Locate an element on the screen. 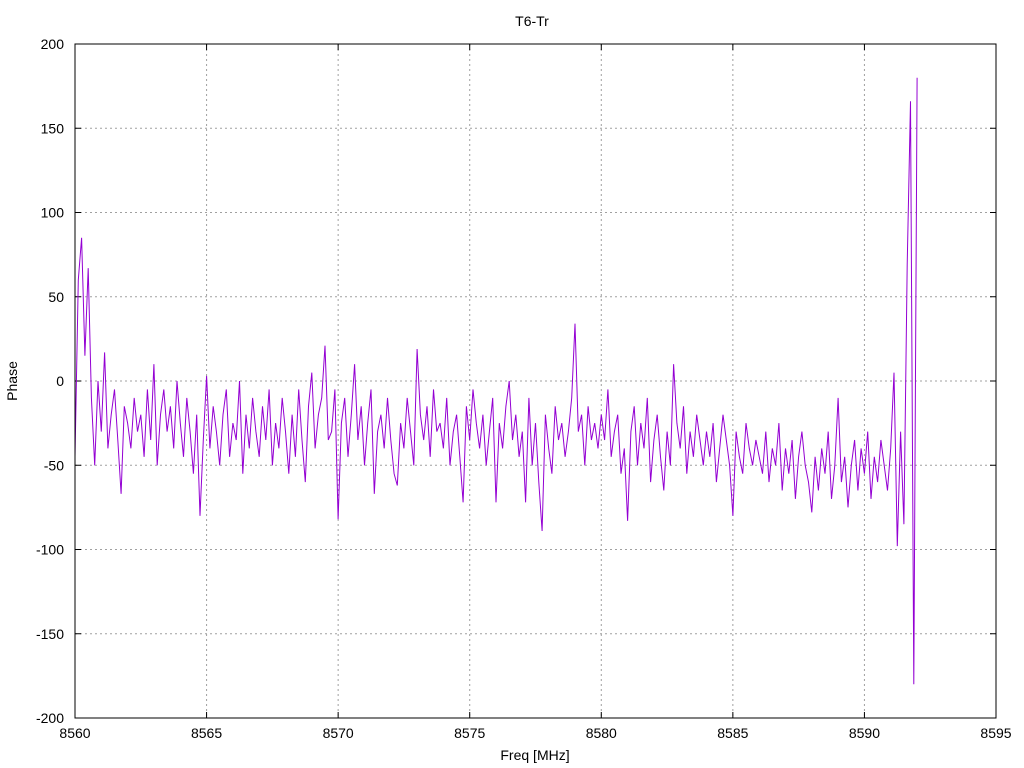 This screenshot has height=768, width=1024. y-tick-label: -100 is located at coordinates (50, 550).